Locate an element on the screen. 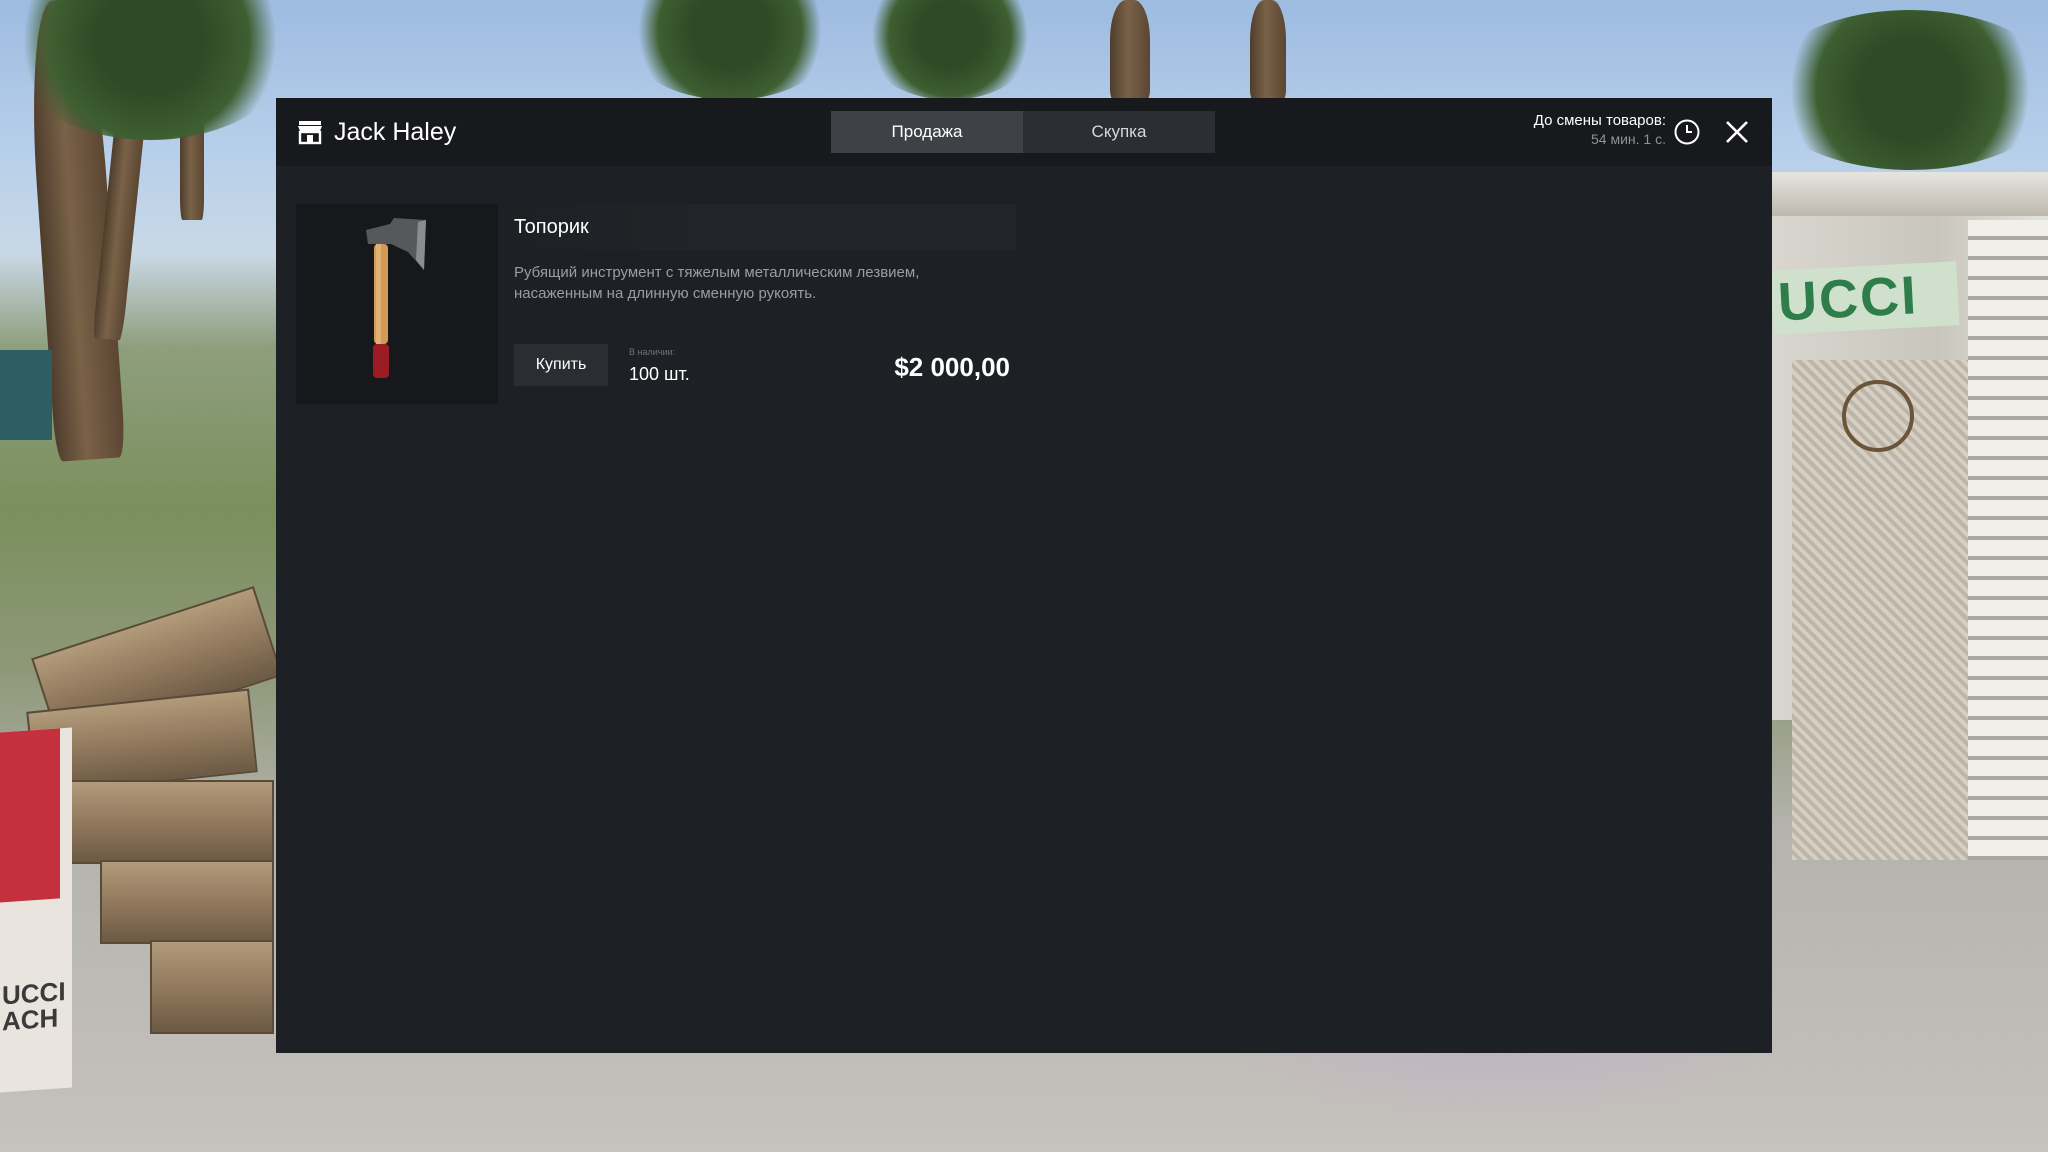 Image resolution: width=2048 pixels, height=1152 pixels. tab-bar: Продажа Скупка is located at coordinates (1023, 132).